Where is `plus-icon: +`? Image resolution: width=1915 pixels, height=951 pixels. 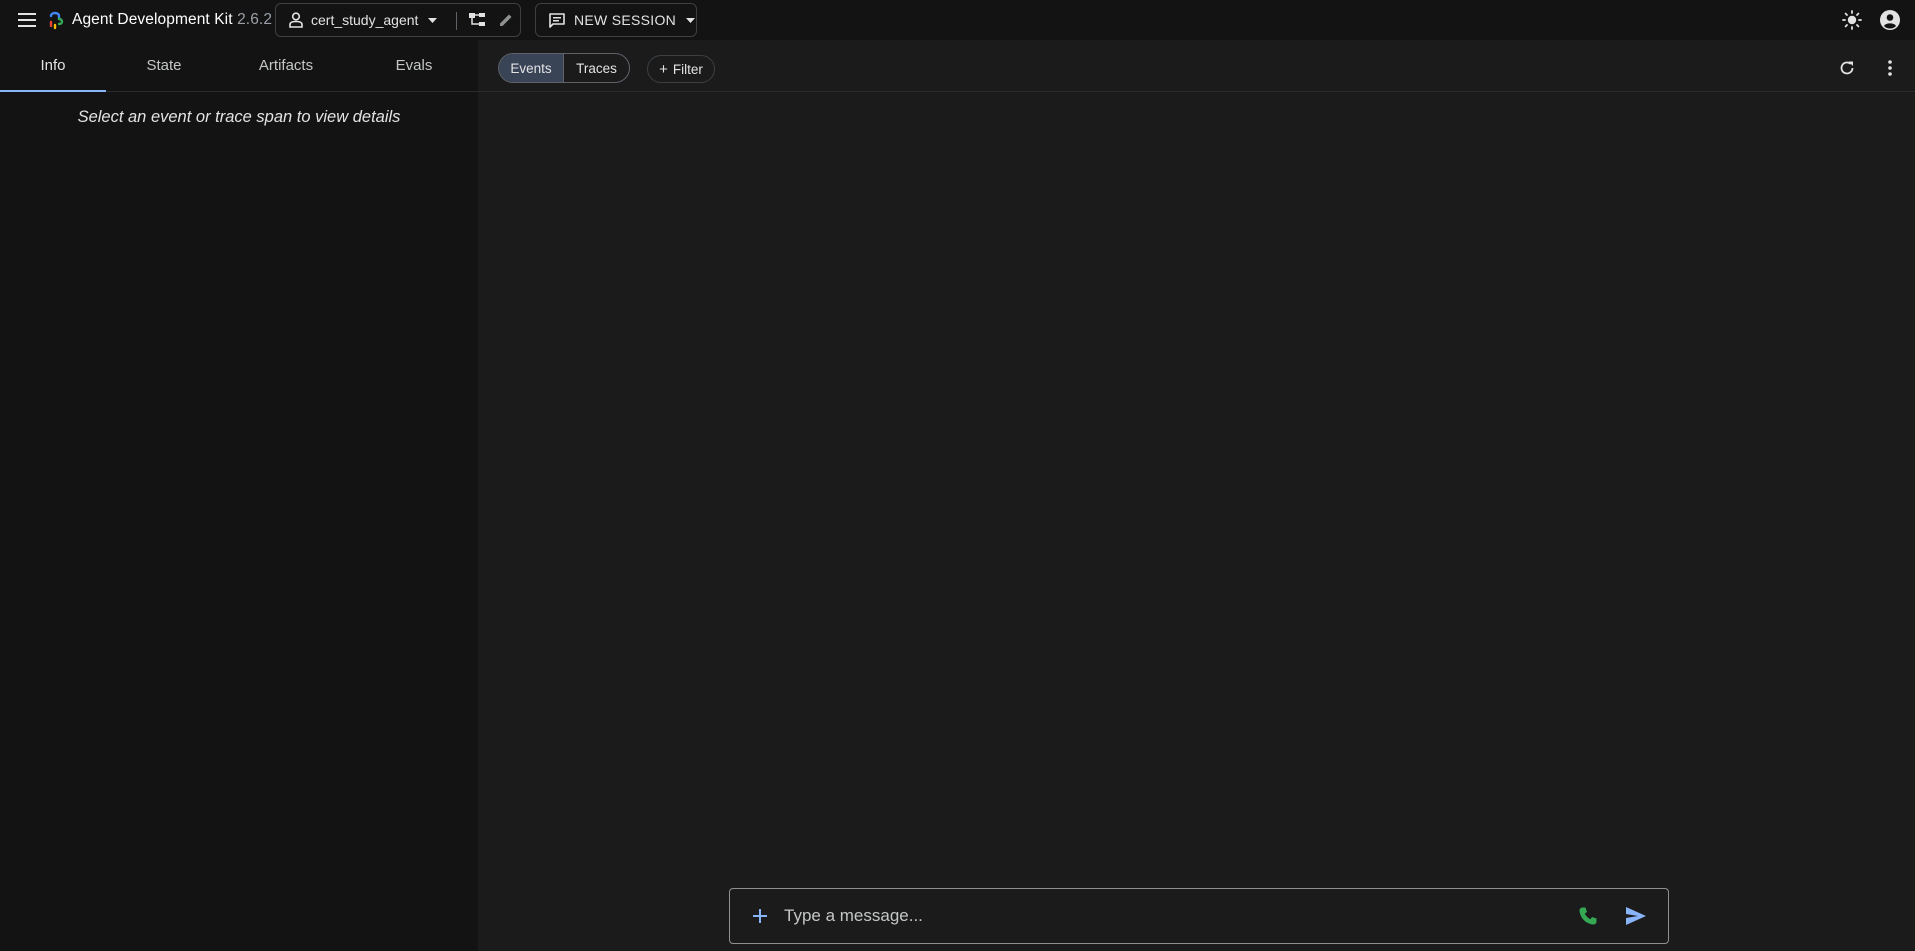 plus-icon: + is located at coordinates (663, 69).